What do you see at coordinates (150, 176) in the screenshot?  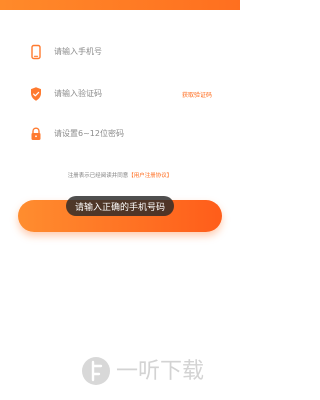 I see `user-agreement-link: 【用户注册协议】` at bounding box center [150, 176].